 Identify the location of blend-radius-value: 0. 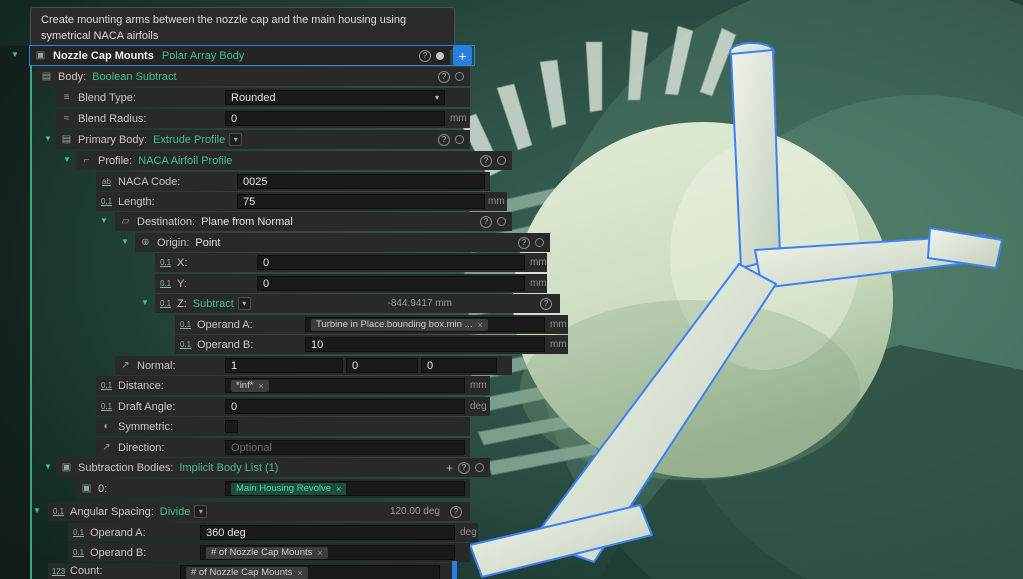
(234, 118).